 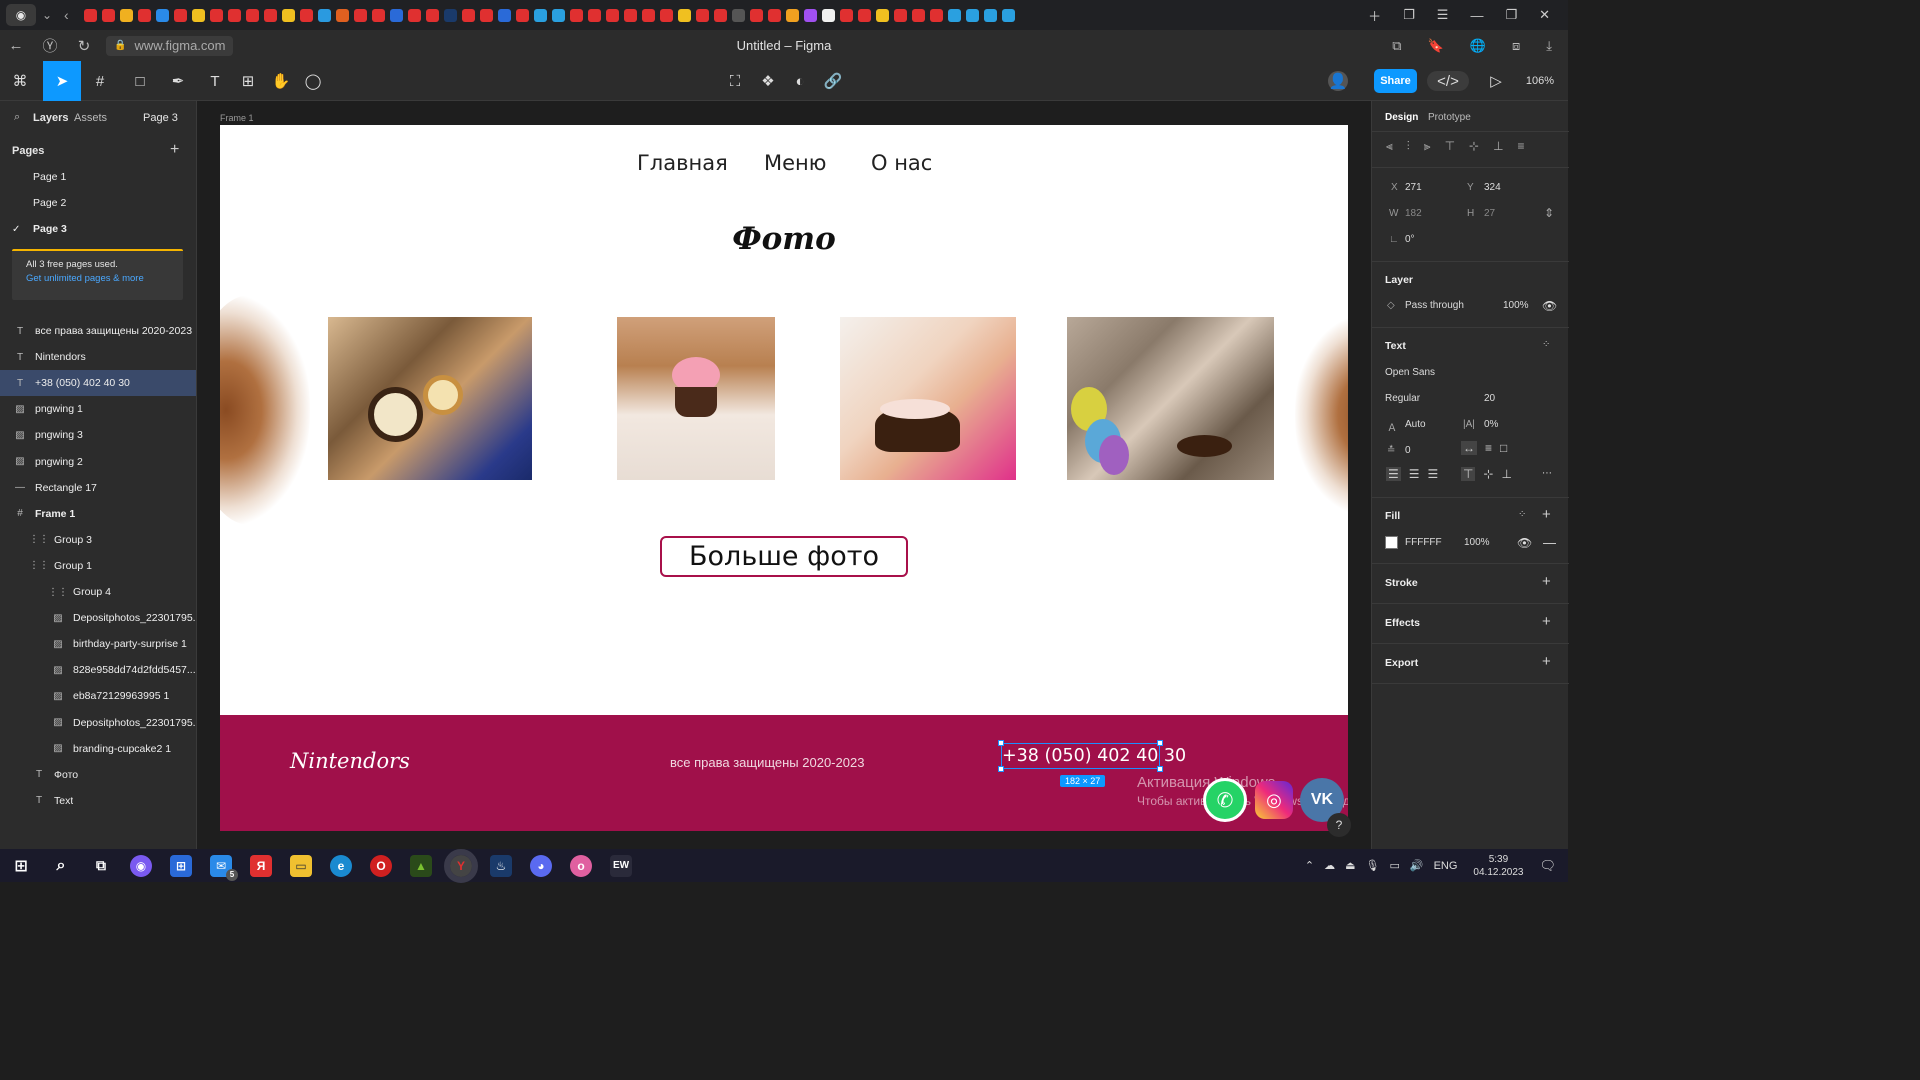 What do you see at coordinates (141, 865) in the screenshot?
I see `alice-icon: ◉` at bounding box center [141, 865].